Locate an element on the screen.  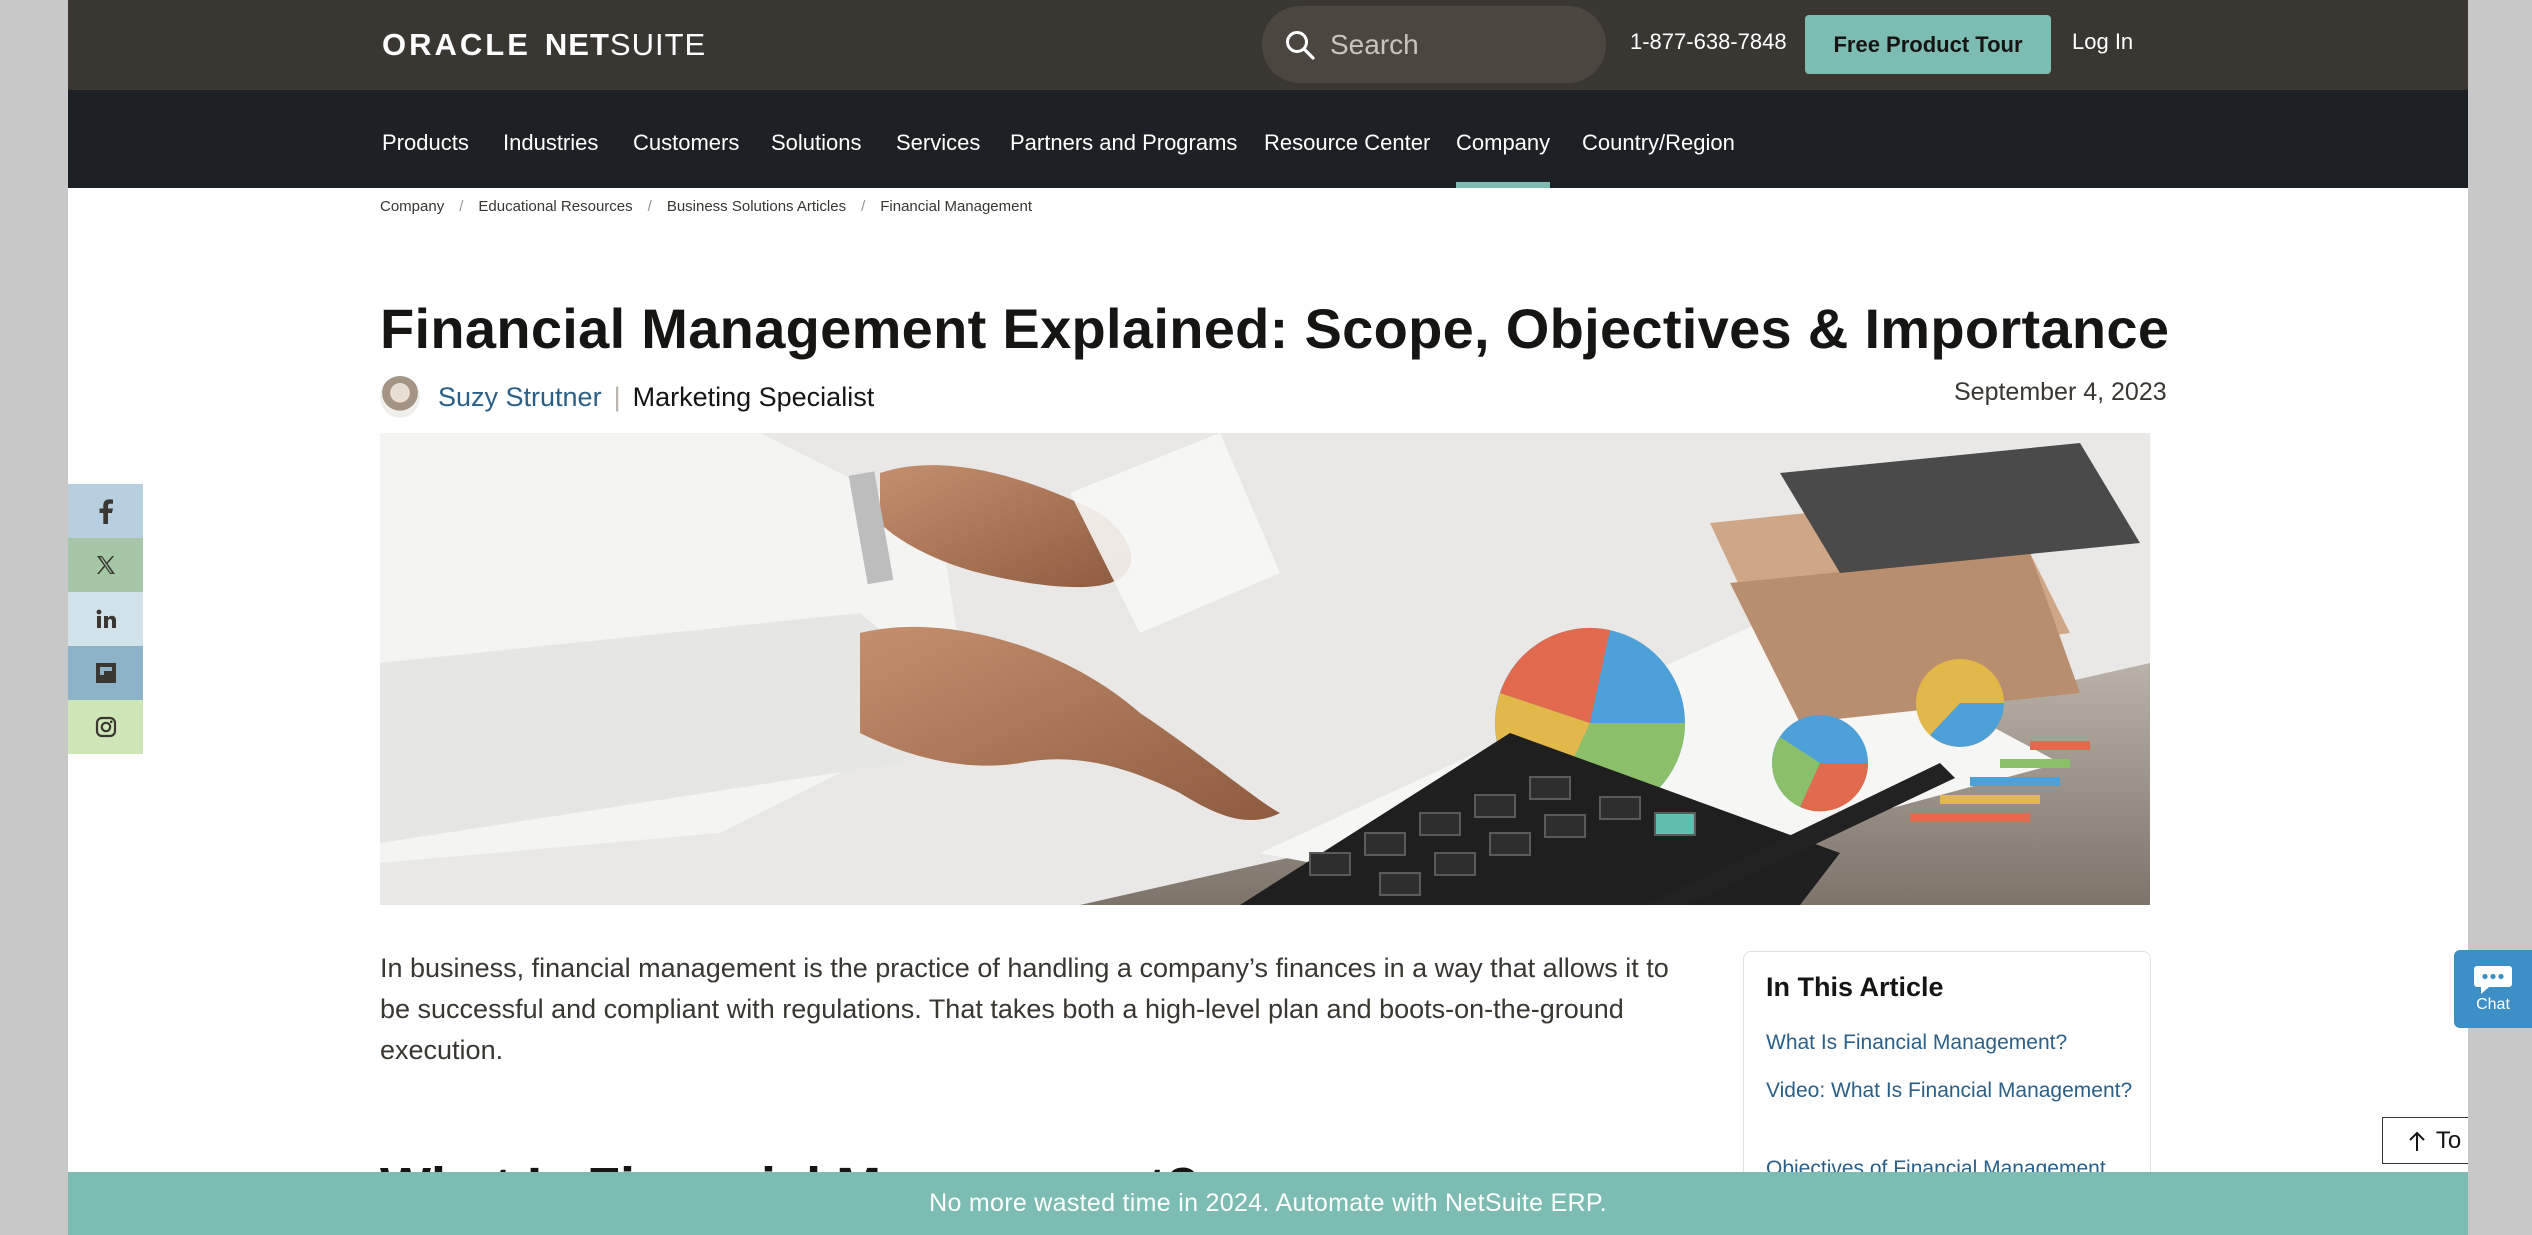
publish-date: September 4, 2023 is located at coordinates (2060, 392).